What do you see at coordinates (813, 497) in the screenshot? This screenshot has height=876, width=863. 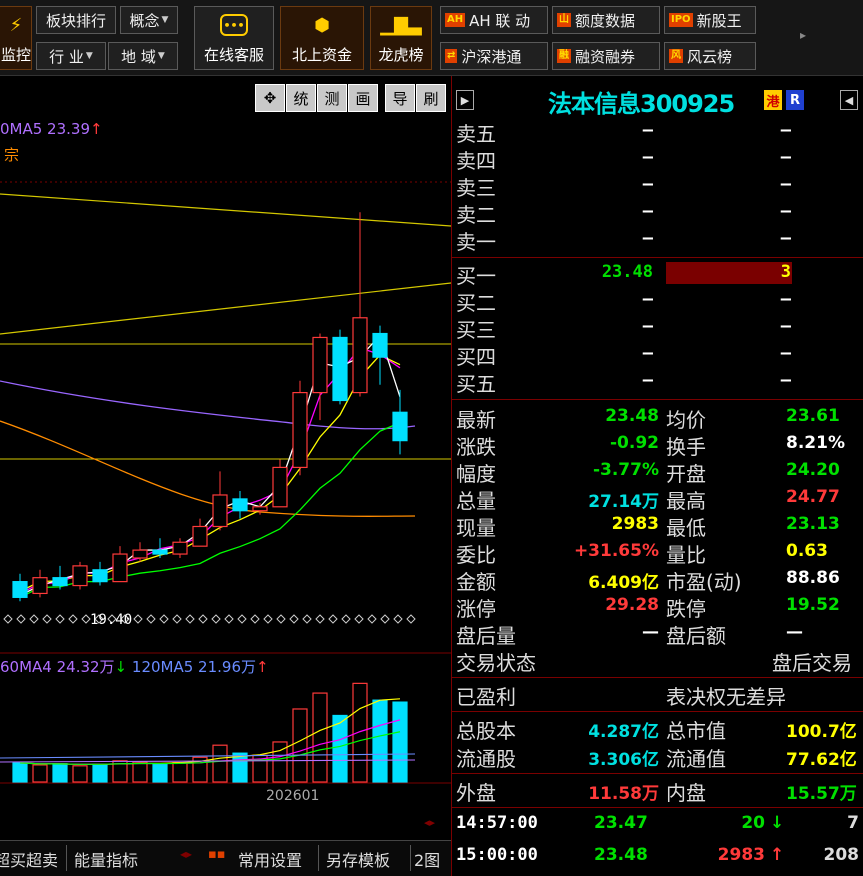 I see `stat-value: 24.77` at bounding box center [813, 497].